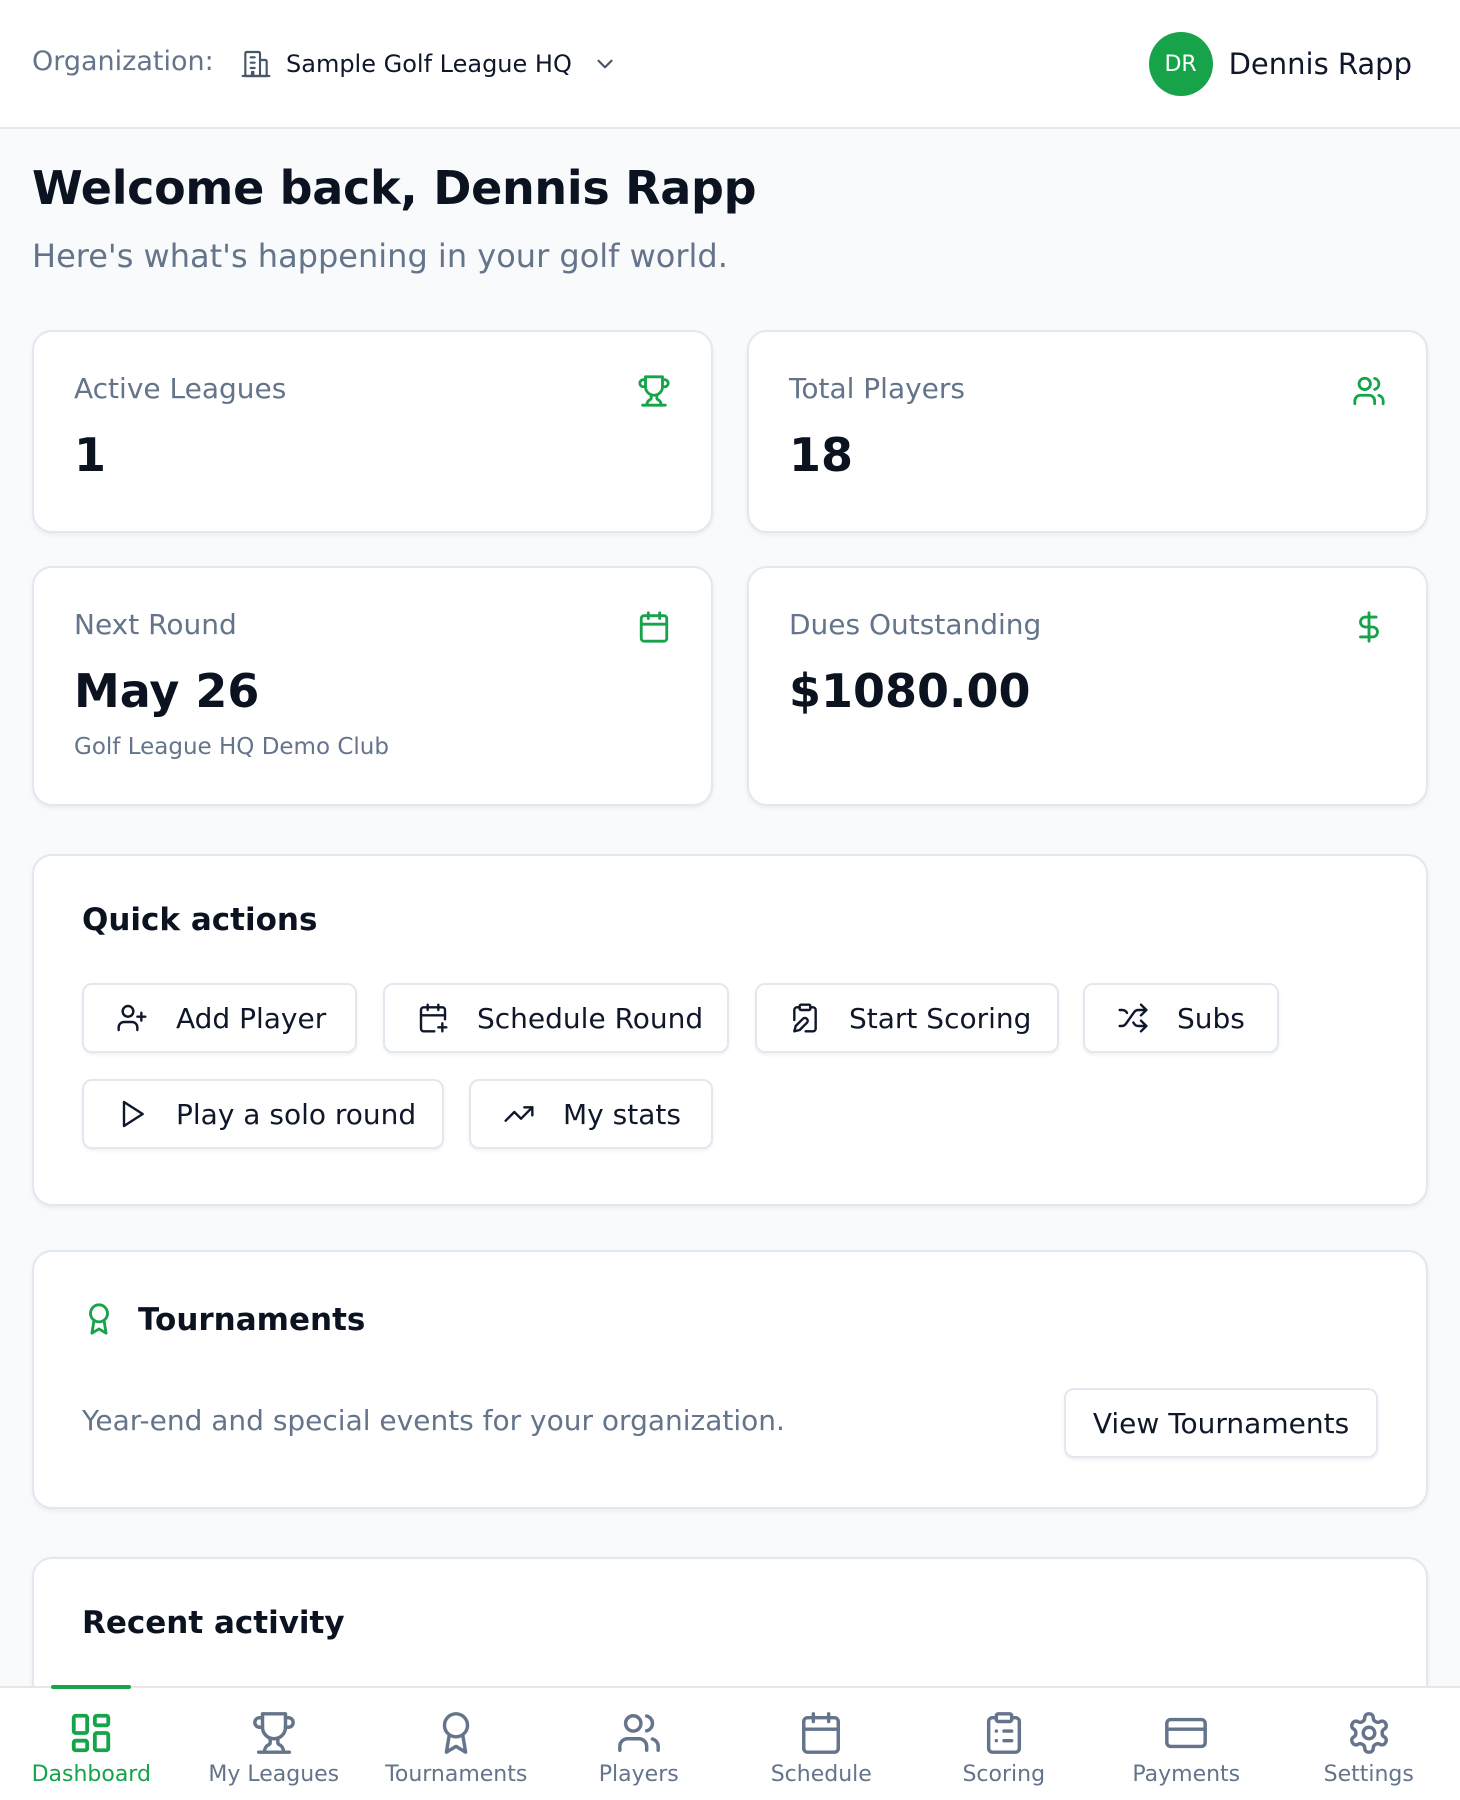 The width and height of the screenshot is (1460, 1800). I want to click on play-icon, so click(133, 1114).